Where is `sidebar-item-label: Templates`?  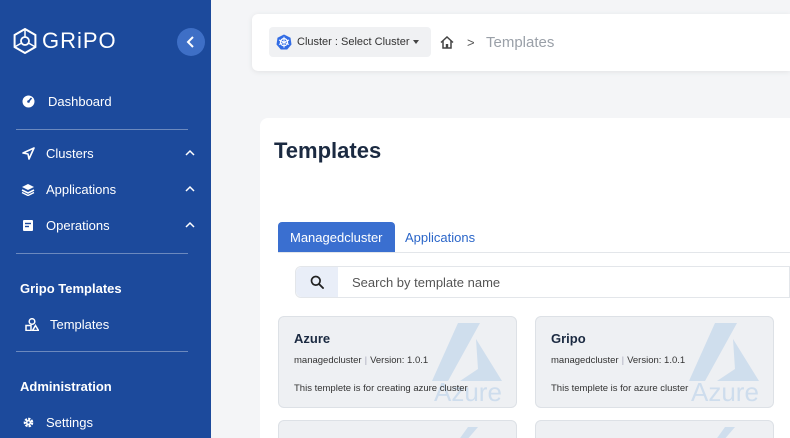
sidebar-item-label: Templates is located at coordinates (80, 324).